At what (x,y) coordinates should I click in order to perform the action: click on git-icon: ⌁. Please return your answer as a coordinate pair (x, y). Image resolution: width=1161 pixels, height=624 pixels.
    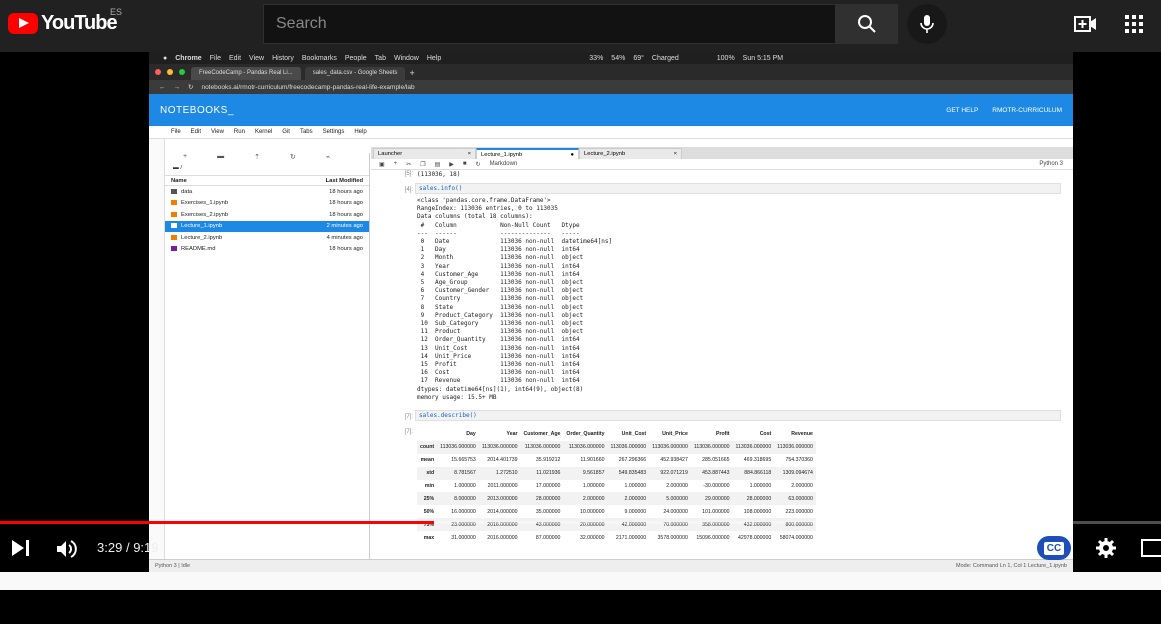
    Looking at the image, I should click on (328, 159).